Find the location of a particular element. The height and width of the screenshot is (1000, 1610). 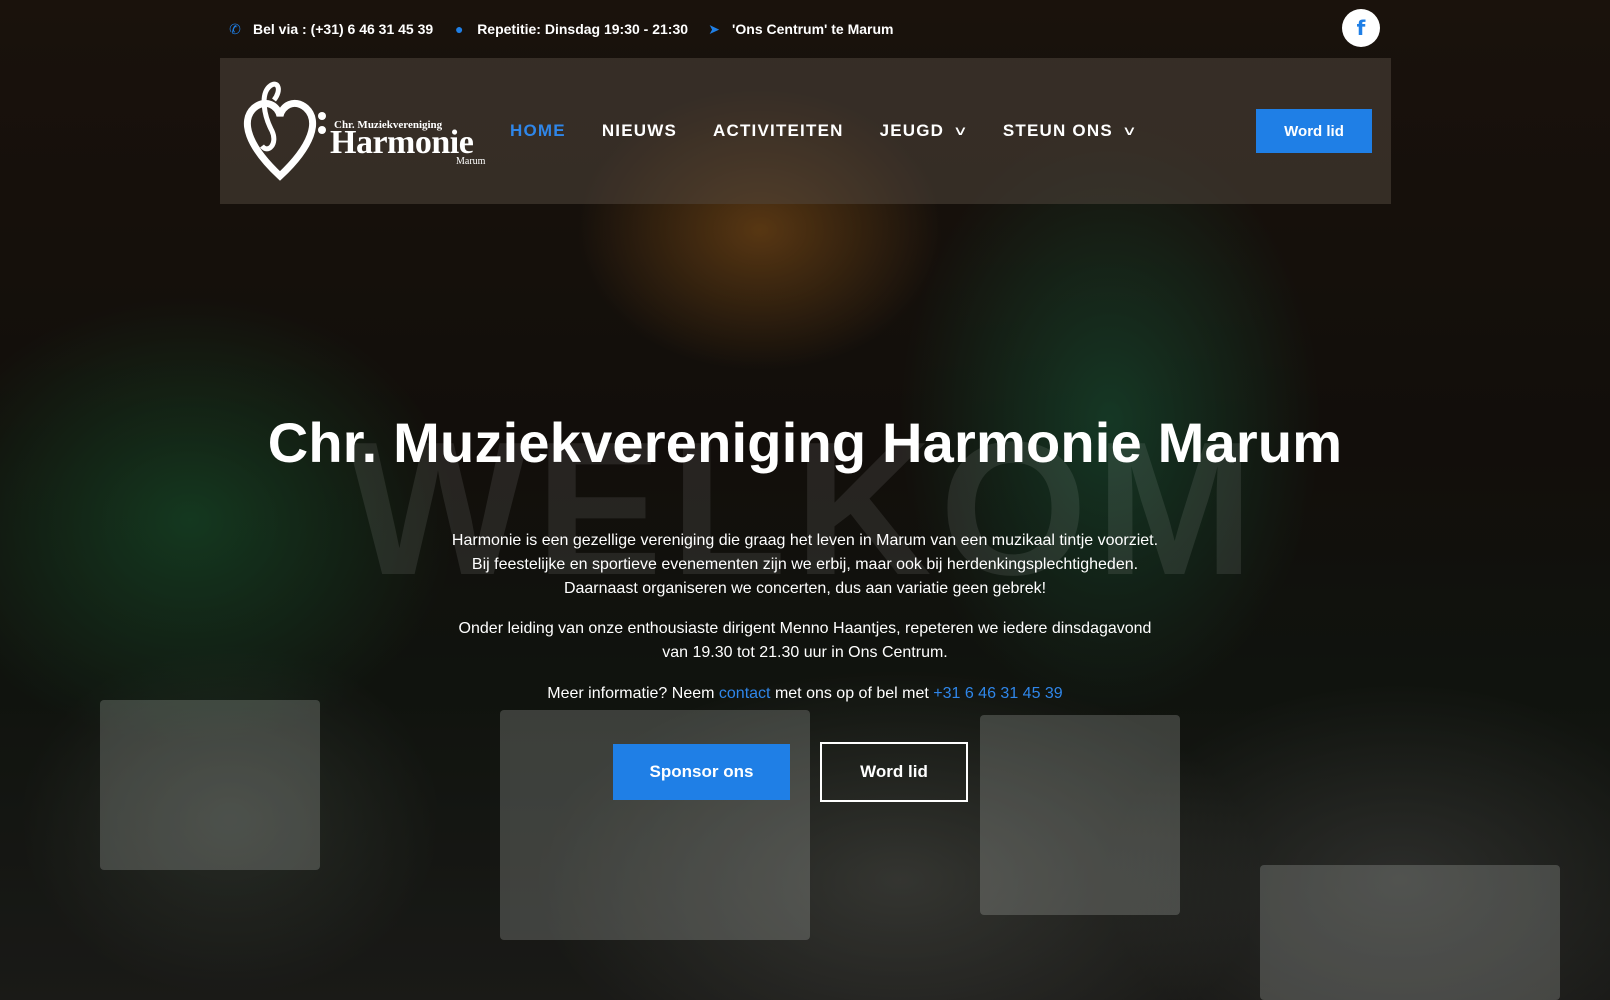

contact-text: met ons op of bel met is located at coordinates (852, 693).